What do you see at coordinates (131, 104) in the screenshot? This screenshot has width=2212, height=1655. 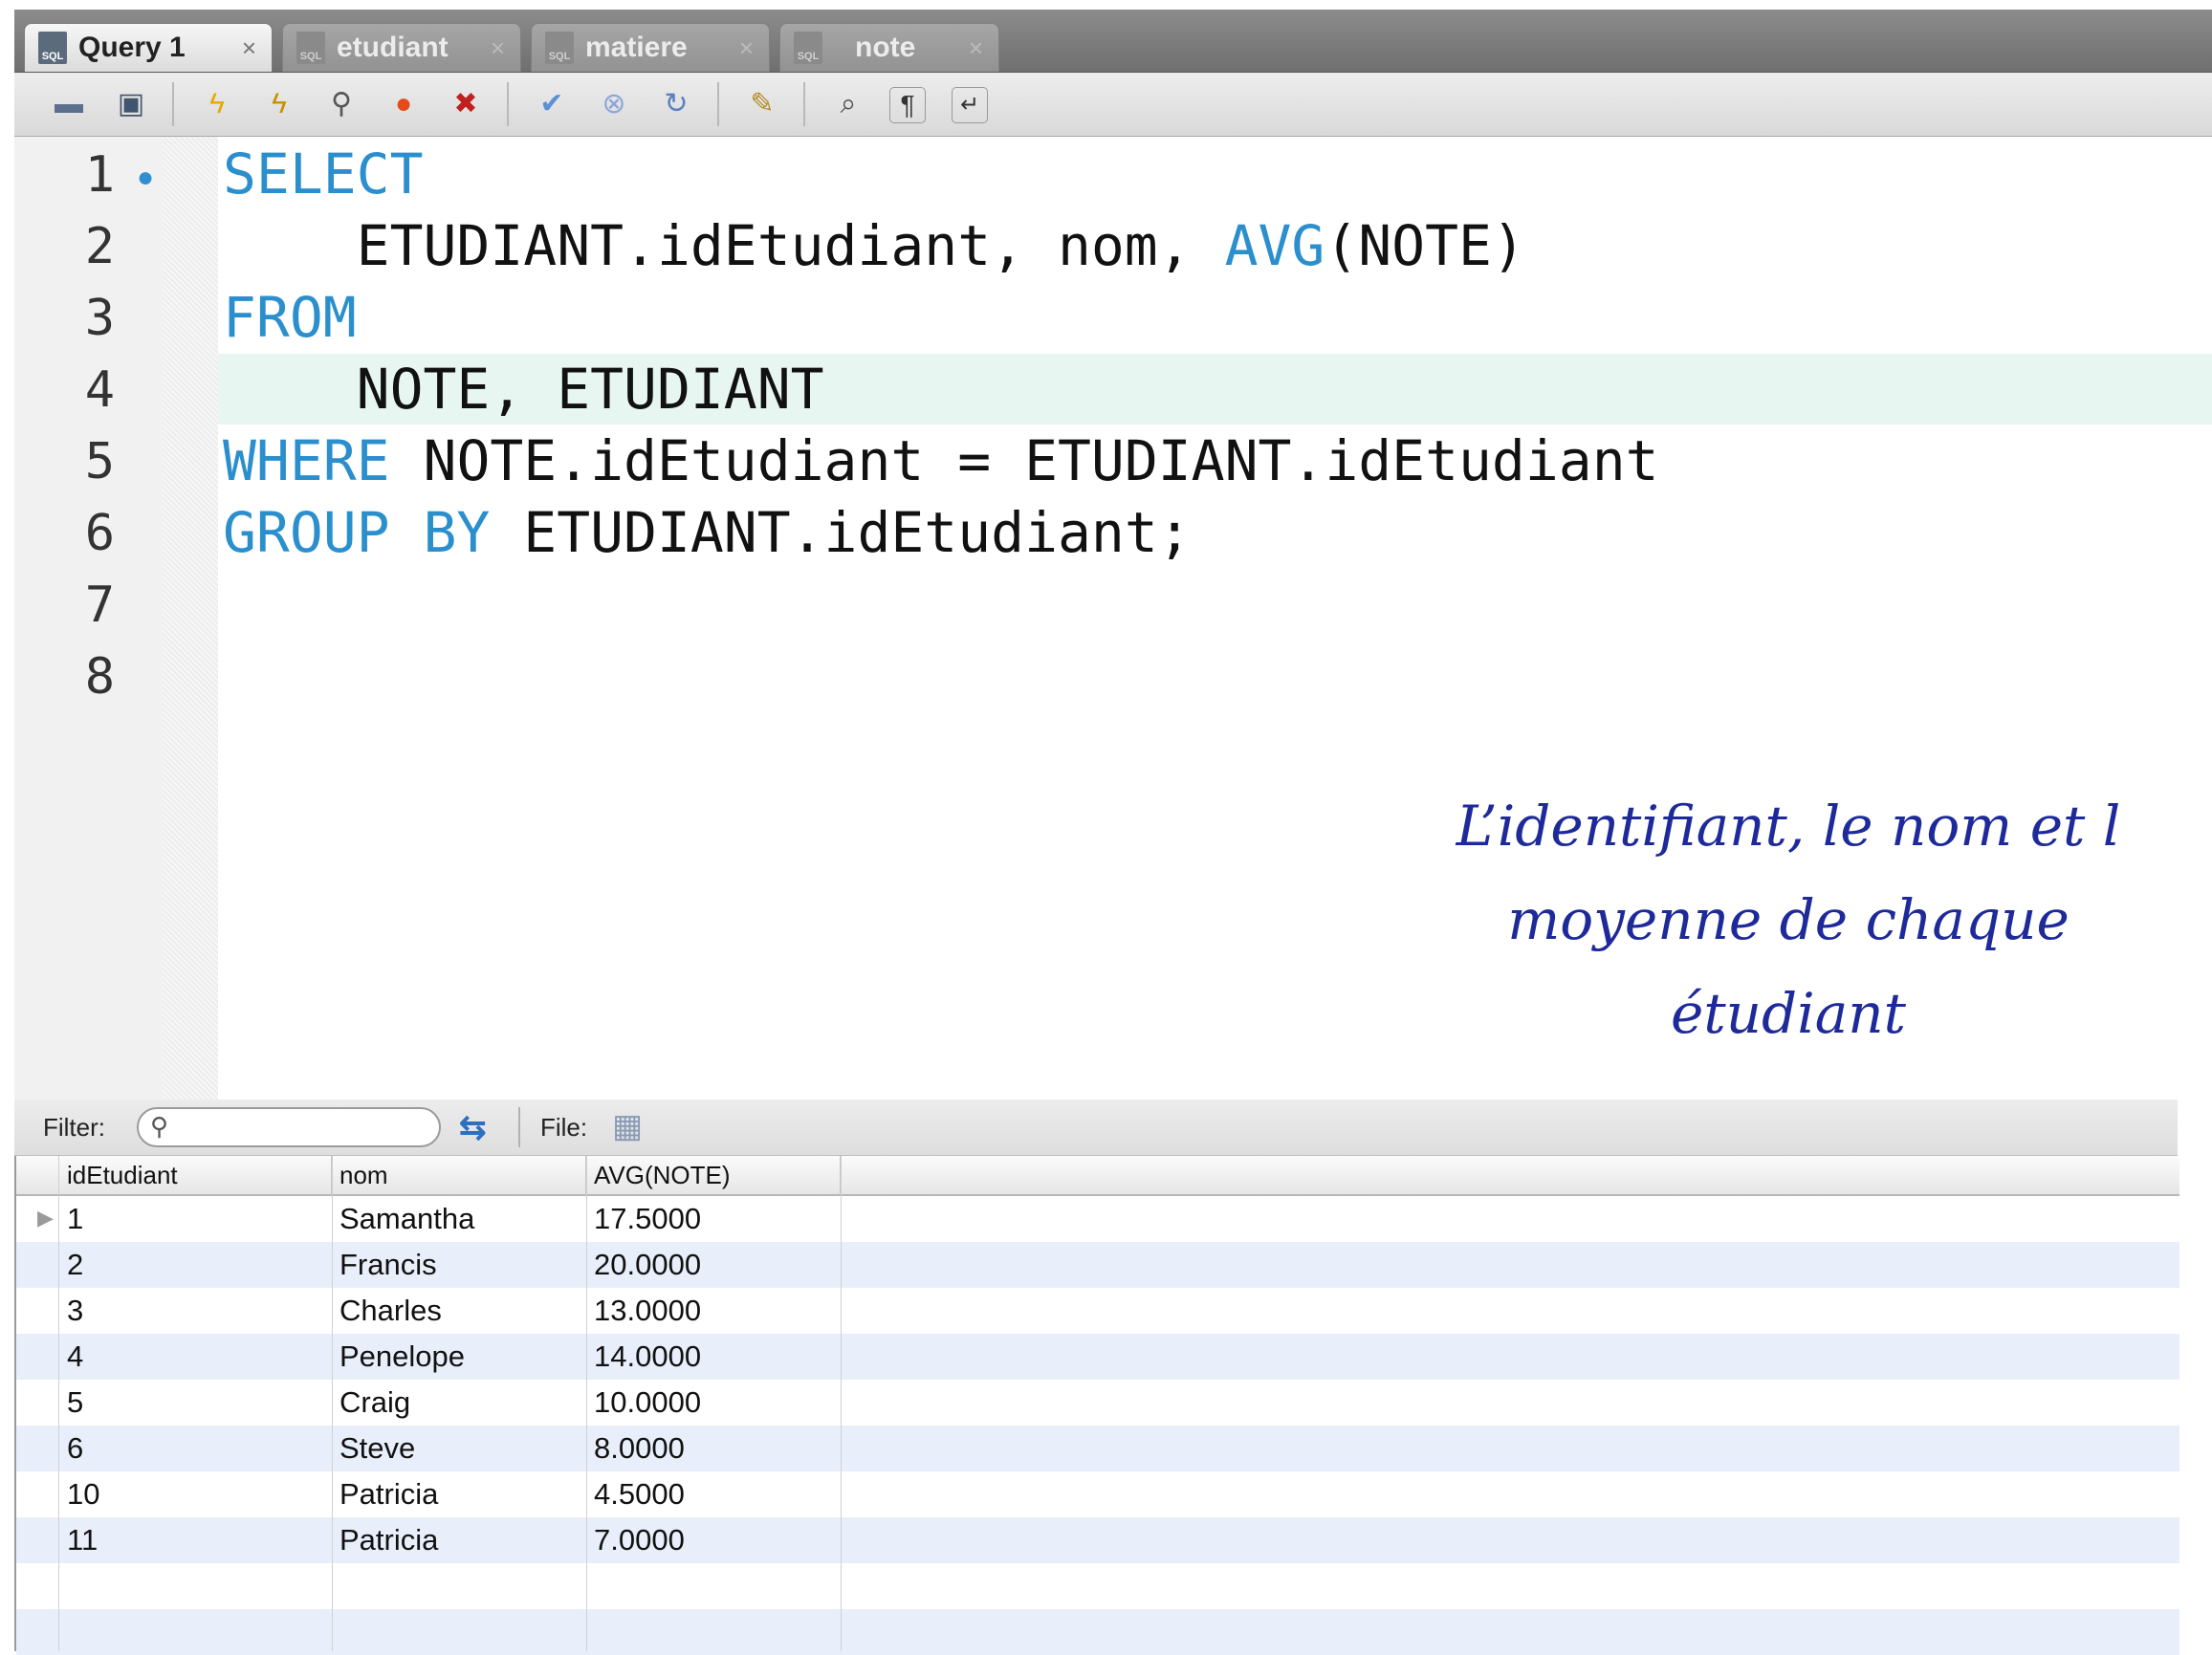 I see `save-icon: ▣` at bounding box center [131, 104].